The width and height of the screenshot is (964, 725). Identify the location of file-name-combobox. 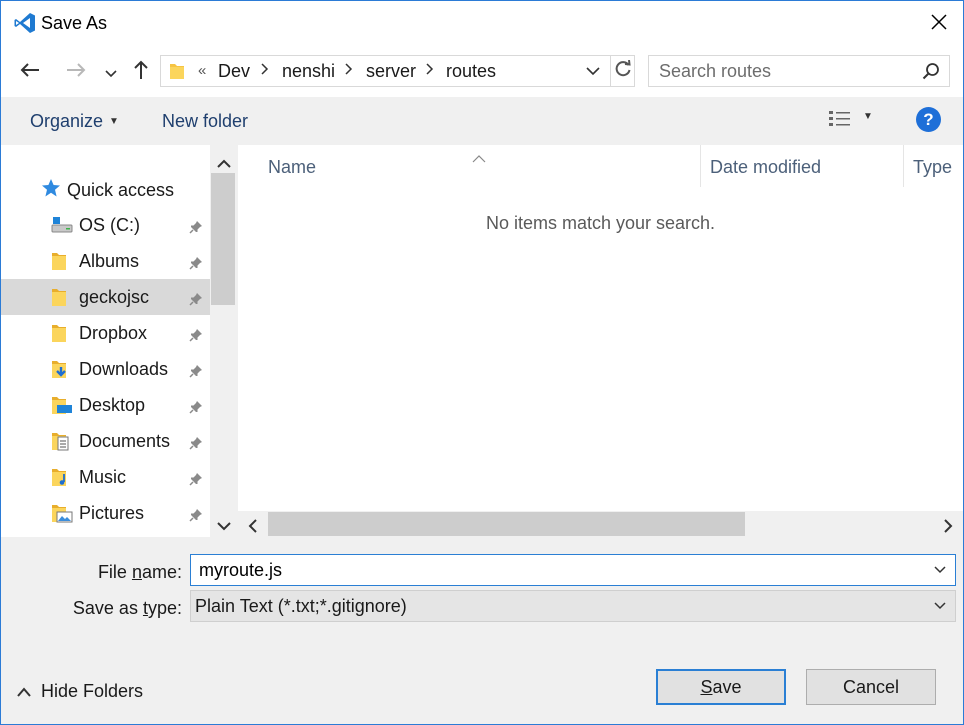
(573, 570).